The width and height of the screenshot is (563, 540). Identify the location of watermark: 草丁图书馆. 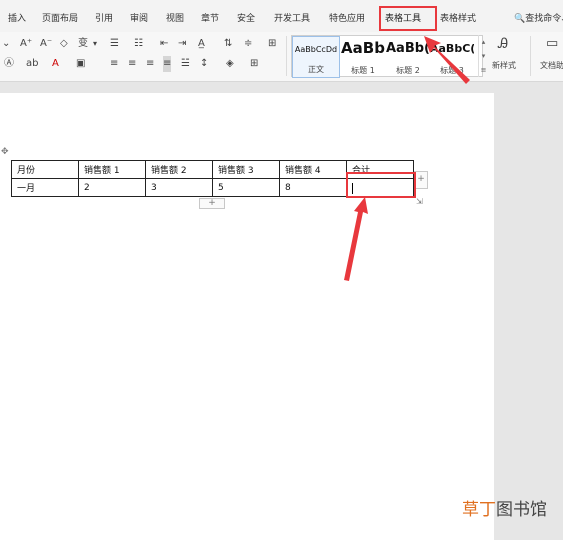
(504, 507).